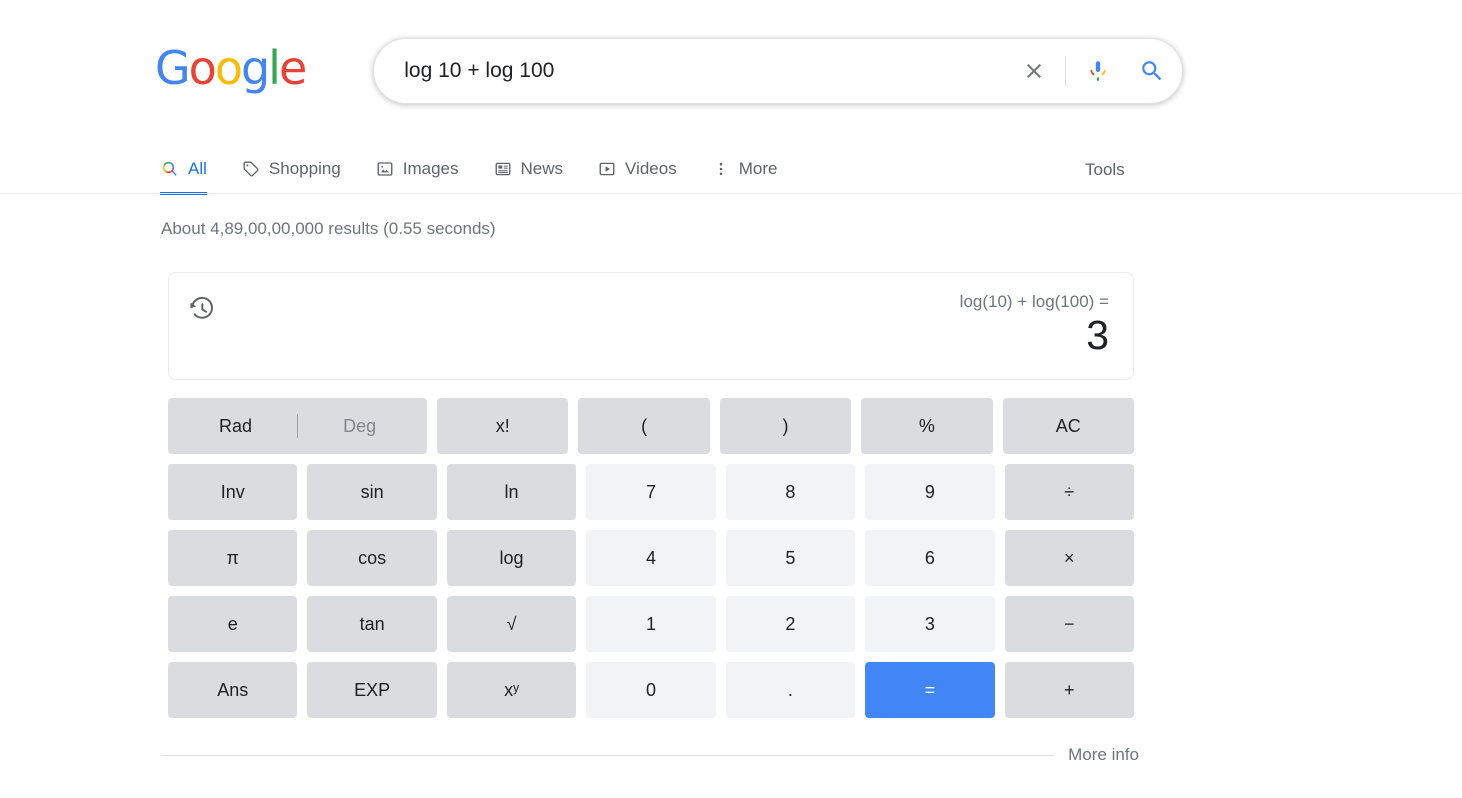  I want to click on calculator-footer: More info, so click(650, 755).